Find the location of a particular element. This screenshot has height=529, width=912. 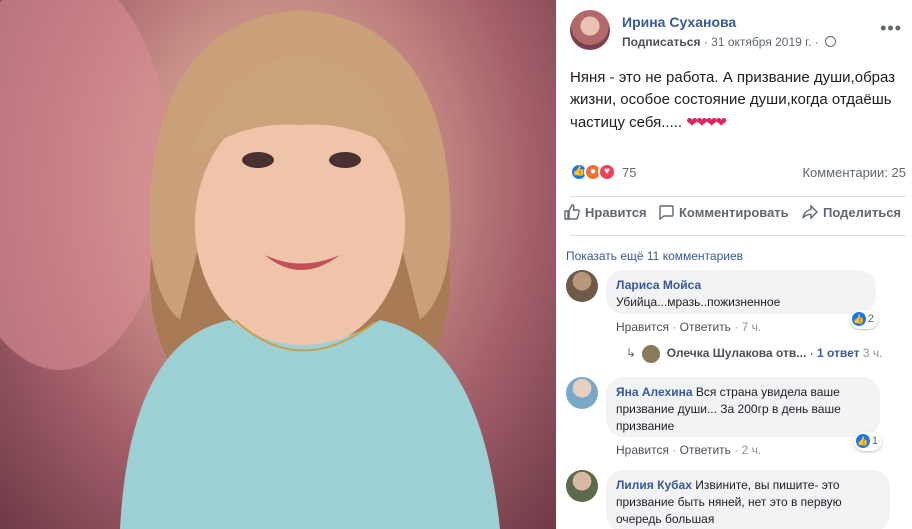

comment-actions: Нравится · Ответить · 2 ч. is located at coordinates (689, 450).